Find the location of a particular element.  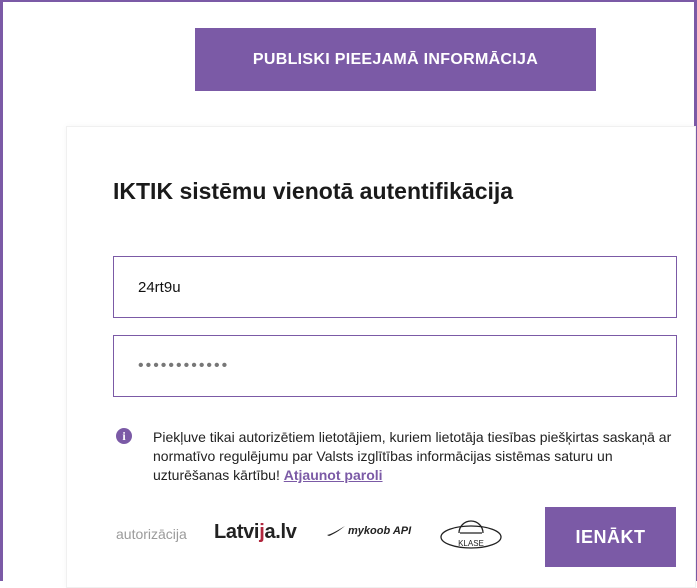

latvija-text-start: Latvi is located at coordinates (237, 532).